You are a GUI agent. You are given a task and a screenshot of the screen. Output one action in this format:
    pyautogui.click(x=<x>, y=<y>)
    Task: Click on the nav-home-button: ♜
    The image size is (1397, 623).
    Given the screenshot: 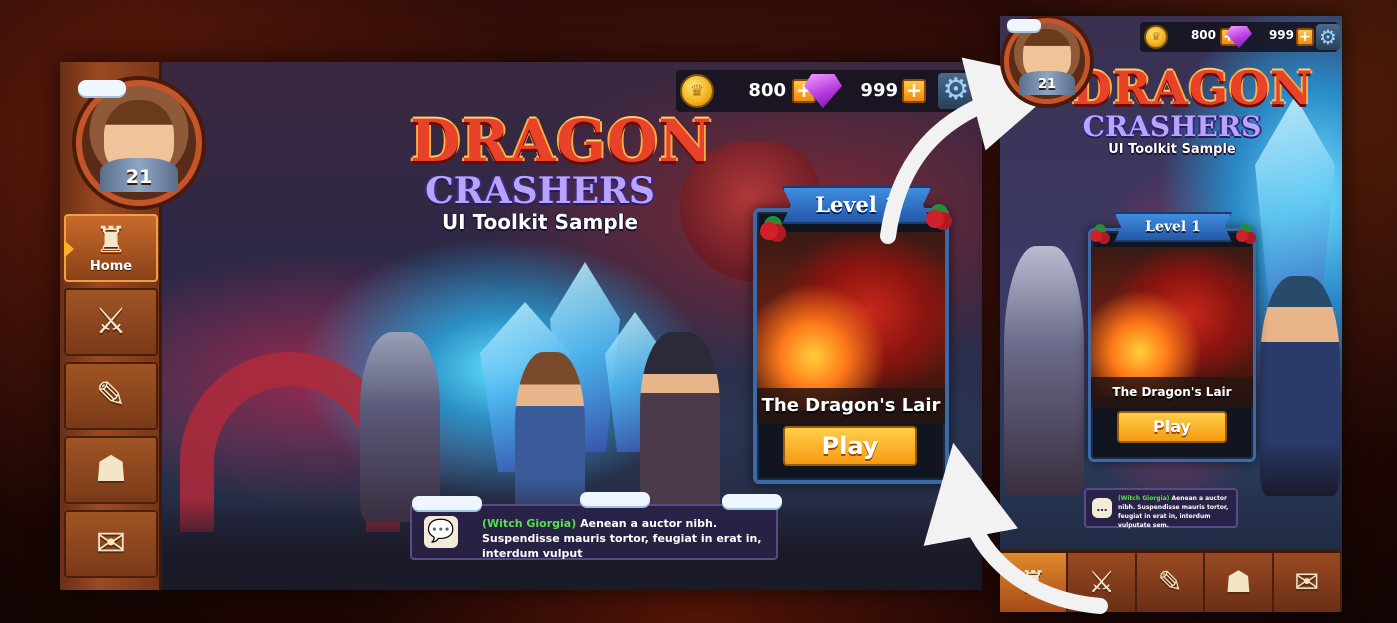 What is the action you would take?
    pyautogui.click(x=1034, y=582)
    